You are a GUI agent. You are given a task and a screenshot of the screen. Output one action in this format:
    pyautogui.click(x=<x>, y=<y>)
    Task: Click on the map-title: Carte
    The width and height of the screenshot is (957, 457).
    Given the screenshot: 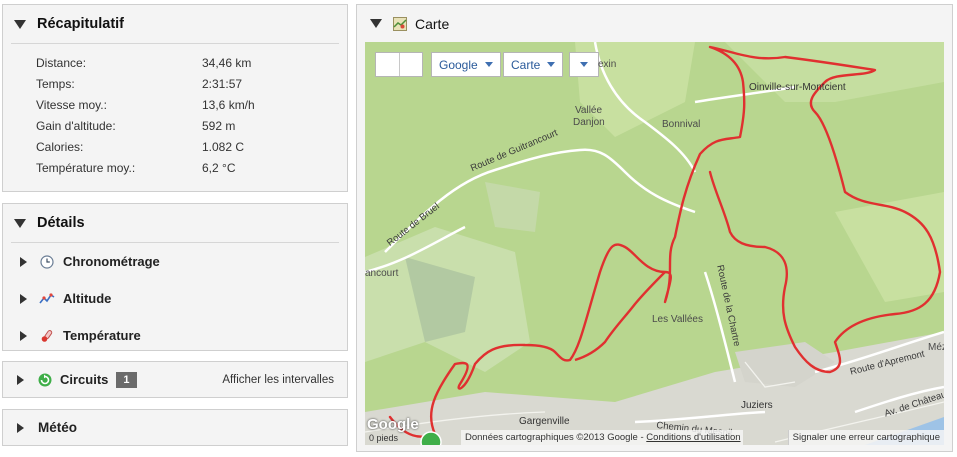 What is the action you would take?
    pyautogui.click(x=432, y=23)
    